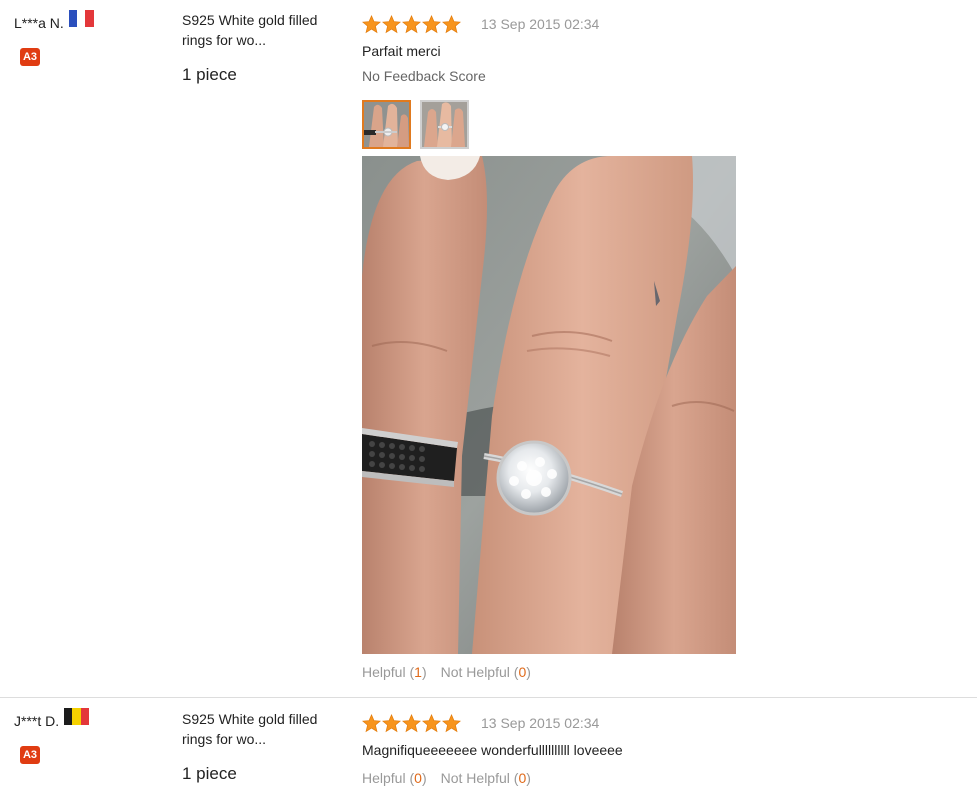 The image size is (977, 802). Describe the element at coordinates (39, 23) in the screenshot. I see `buyer-name: L***a N.` at that location.